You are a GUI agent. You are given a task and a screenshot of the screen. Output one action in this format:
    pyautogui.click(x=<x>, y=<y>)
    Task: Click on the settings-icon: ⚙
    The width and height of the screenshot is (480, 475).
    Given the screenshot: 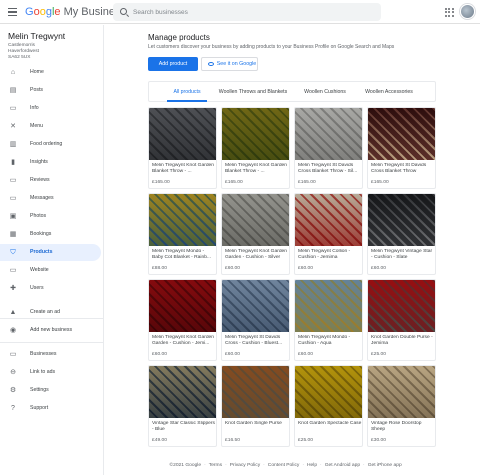 What is the action you would take?
    pyautogui.click(x=13, y=390)
    